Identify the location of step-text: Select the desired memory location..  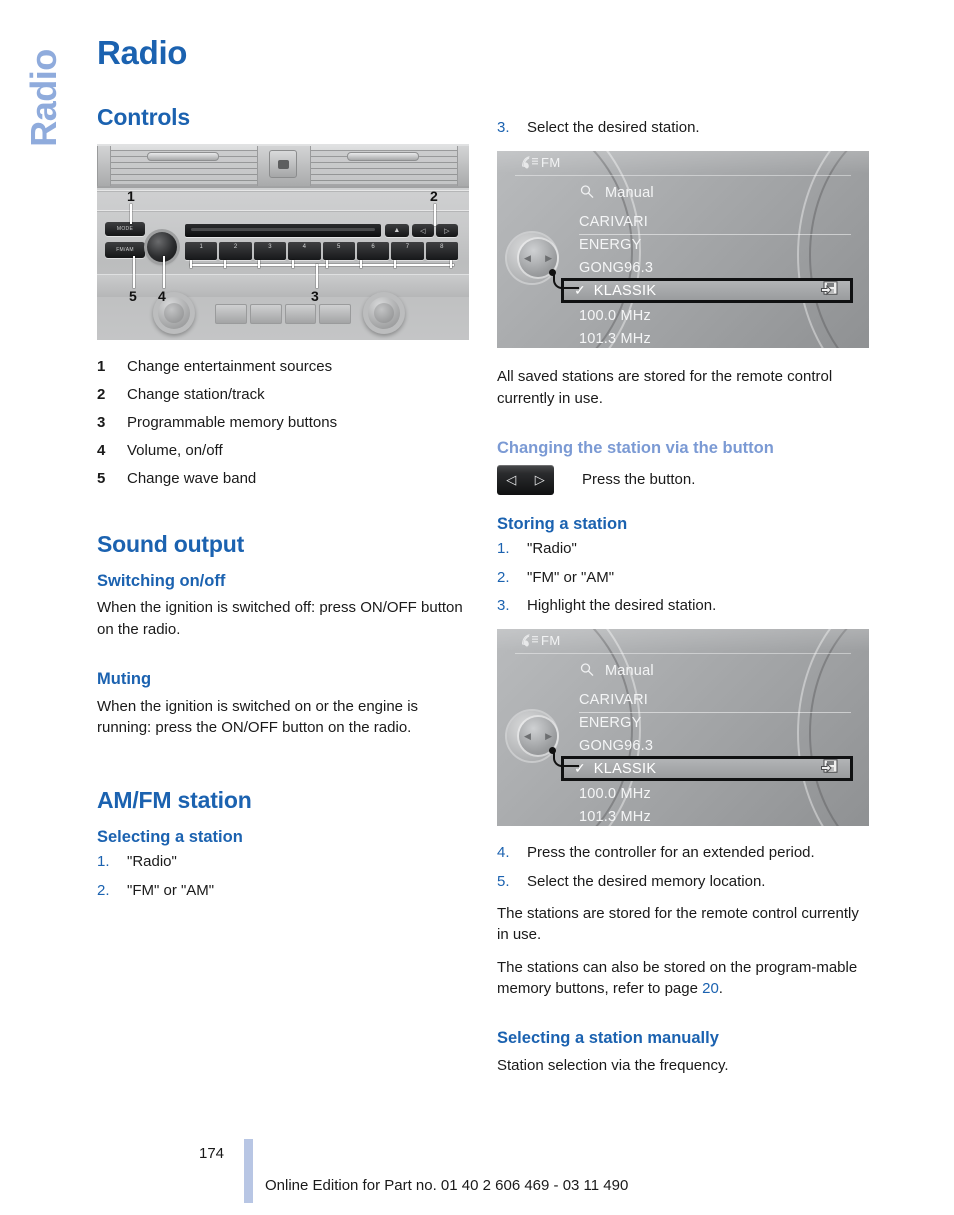
(646, 881).